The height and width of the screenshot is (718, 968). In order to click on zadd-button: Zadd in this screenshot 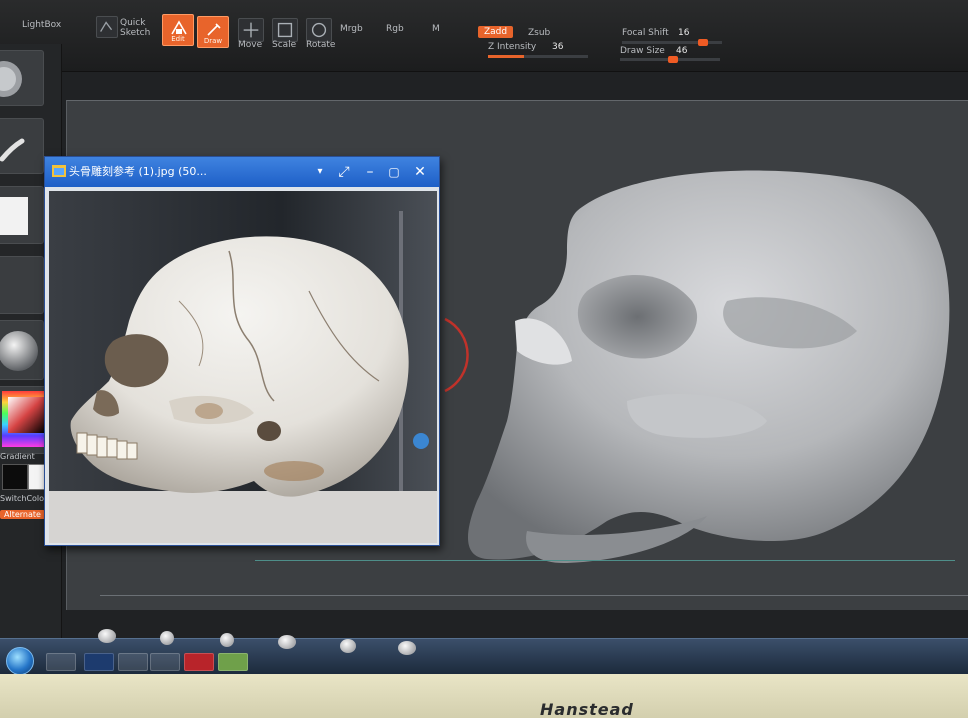, I will do `click(496, 32)`.